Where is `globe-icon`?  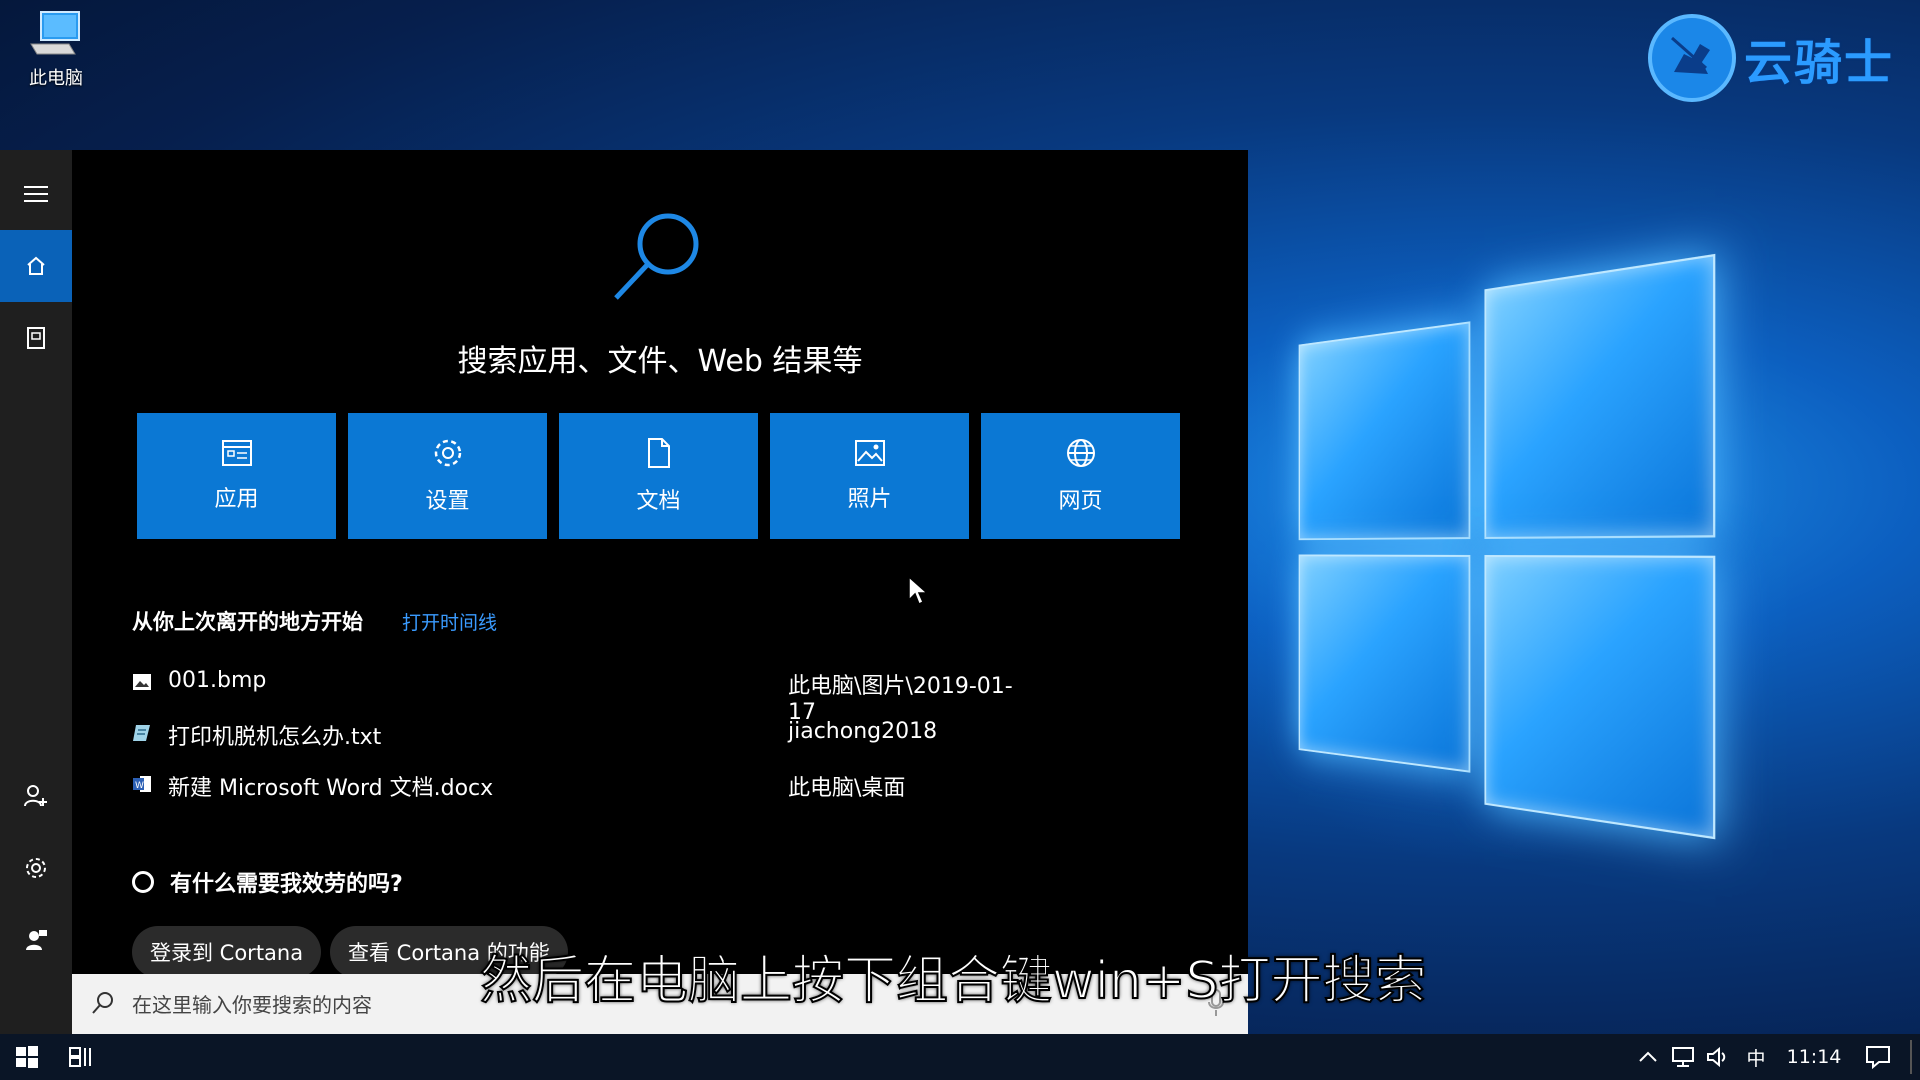
globe-icon is located at coordinates (1080, 453).